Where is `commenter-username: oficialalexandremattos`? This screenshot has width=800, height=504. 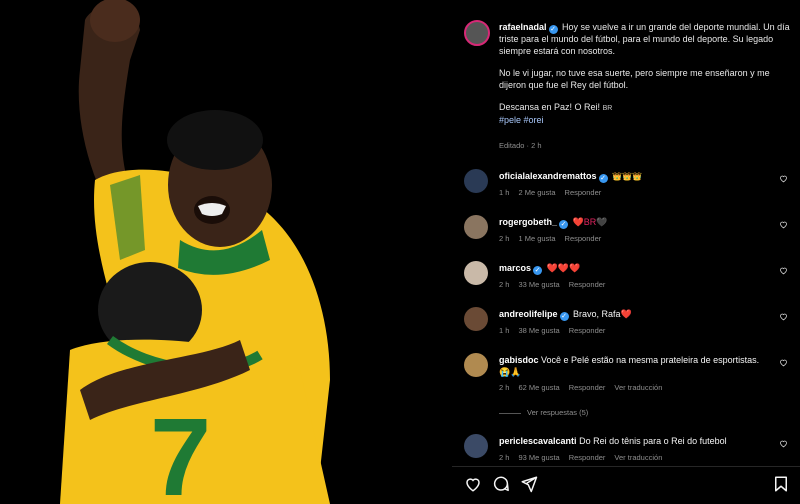
commenter-username: oficialalexandremattos is located at coordinates (548, 176).